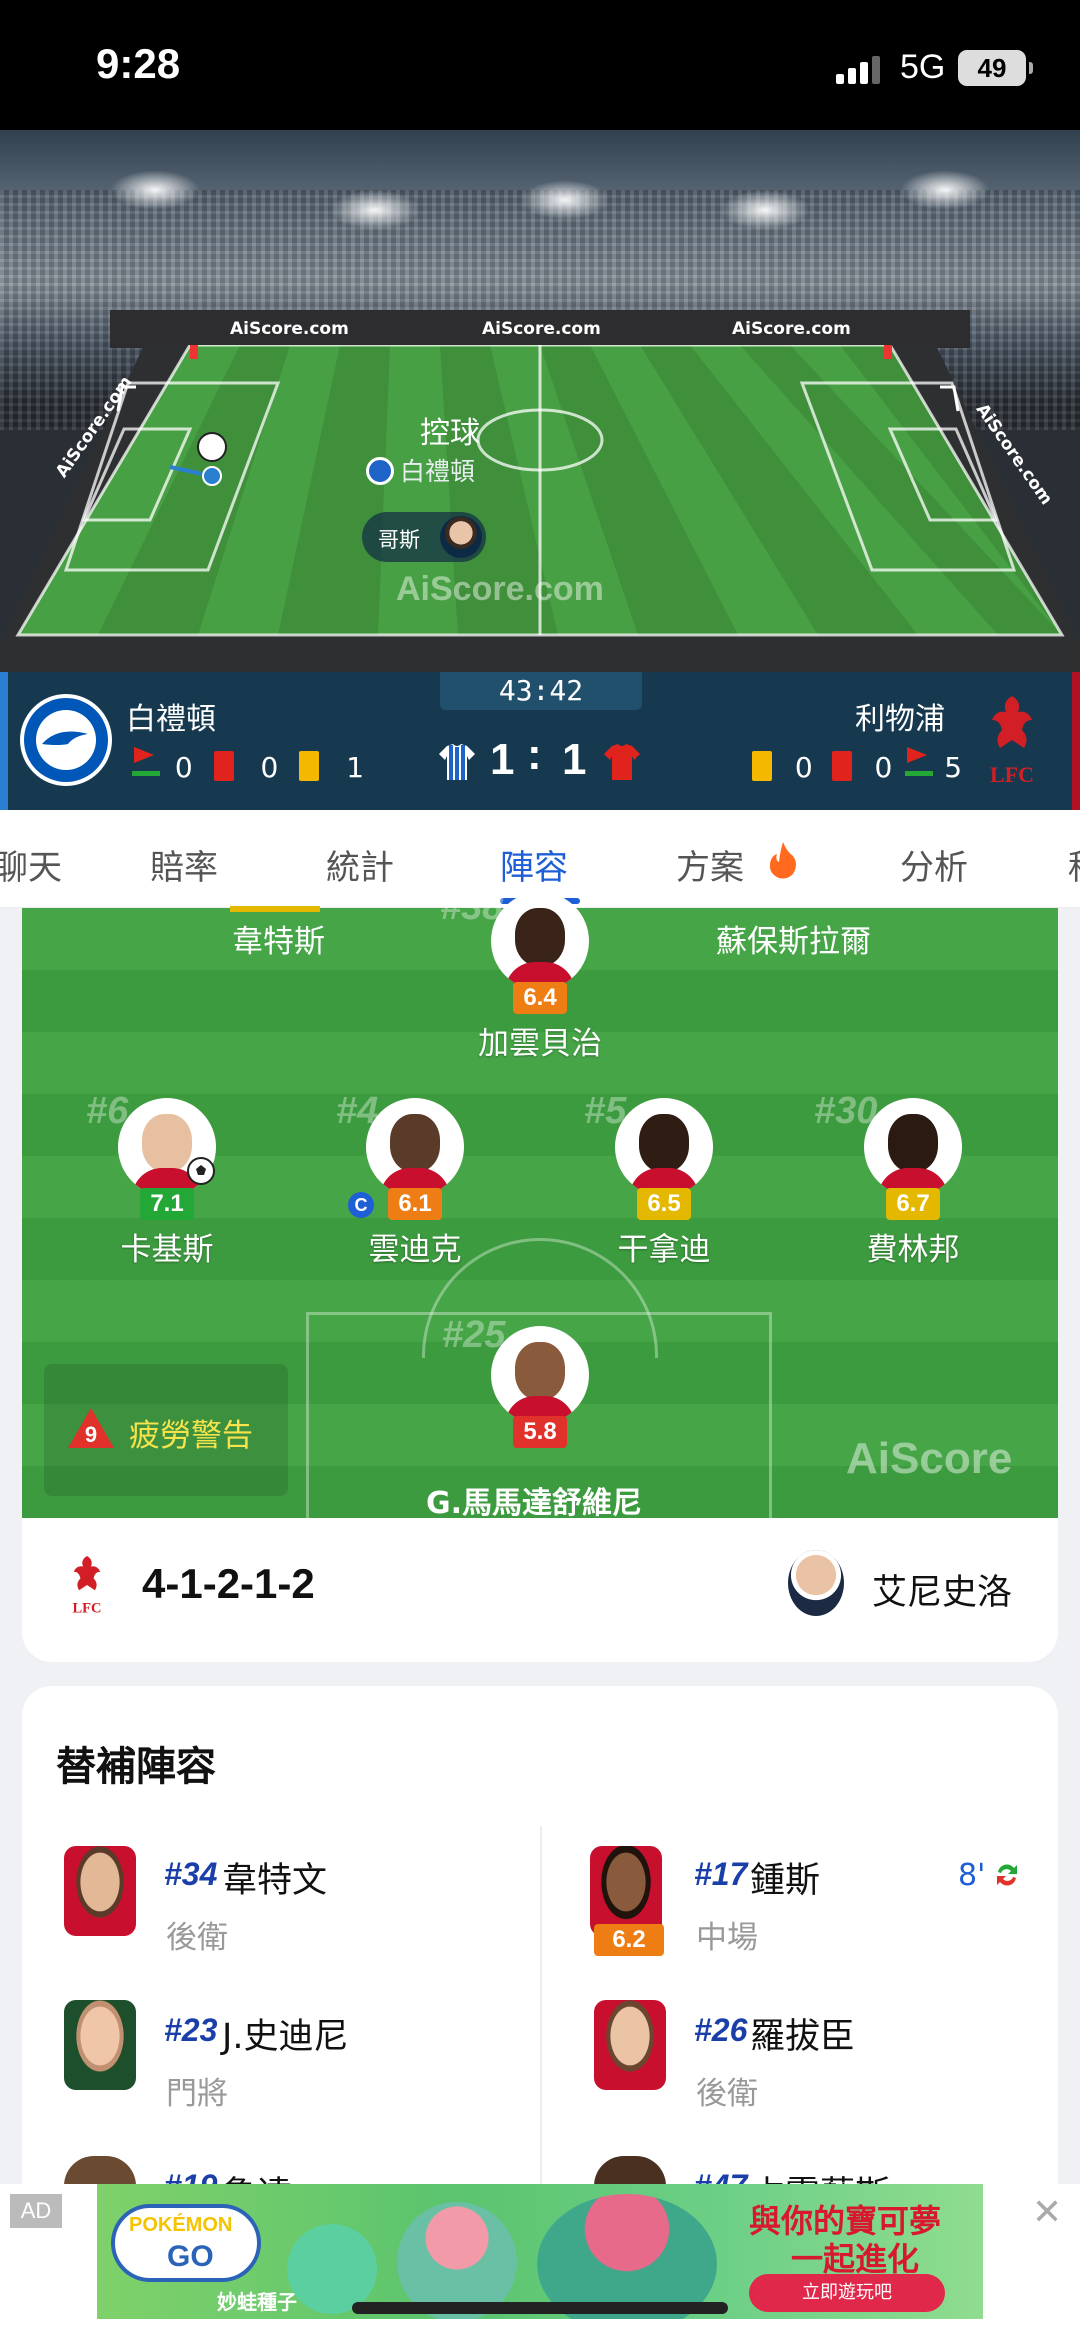 Image resolution: width=1080 pixels, height=2337 pixels. What do you see at coordinates (540, 998) in the screenshot?
I see `player-rating: 6.4` at bounding box center [540, 998].